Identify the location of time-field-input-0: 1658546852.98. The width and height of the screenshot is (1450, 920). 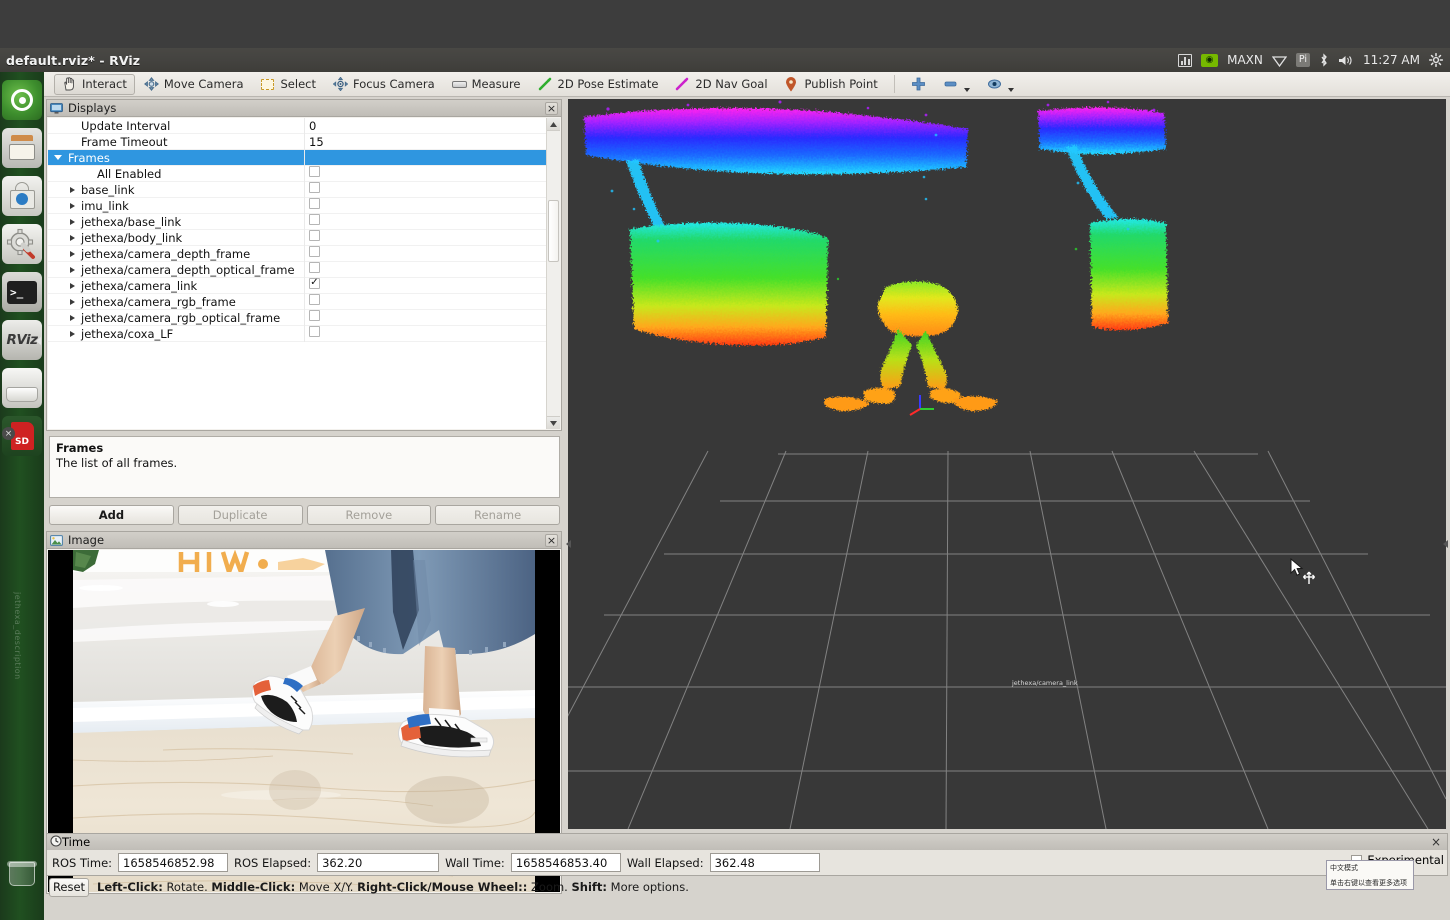
(173, 862).